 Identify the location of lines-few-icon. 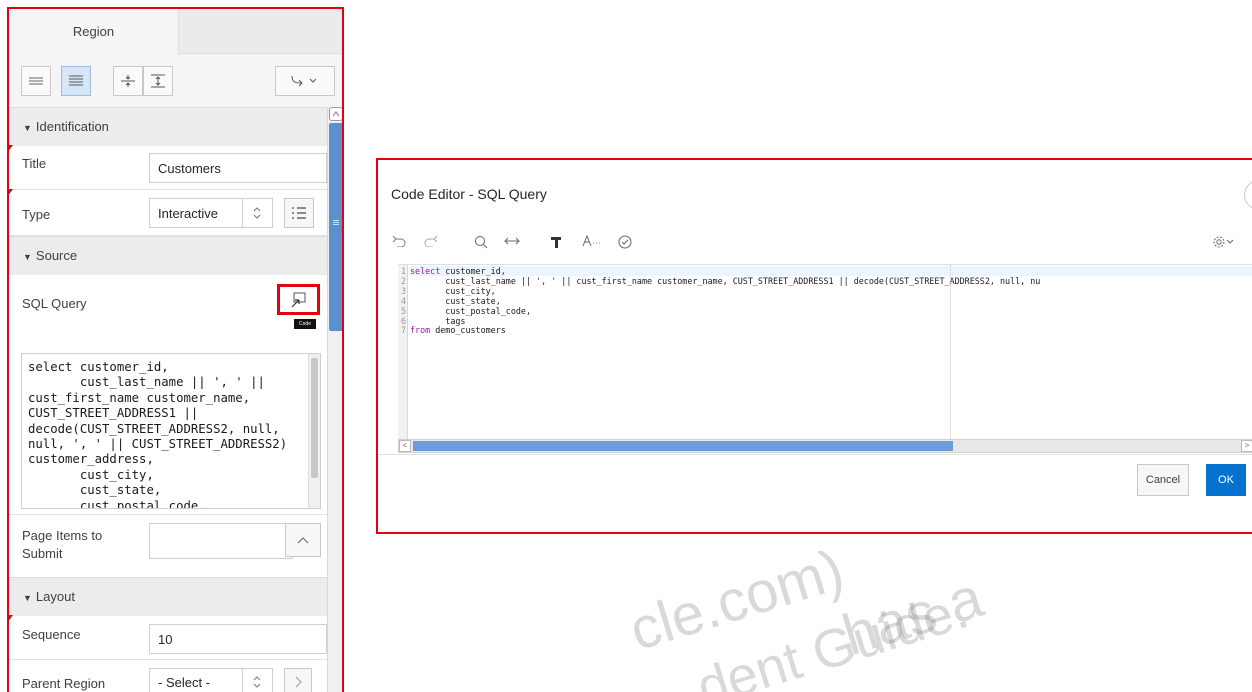
(36, 81).